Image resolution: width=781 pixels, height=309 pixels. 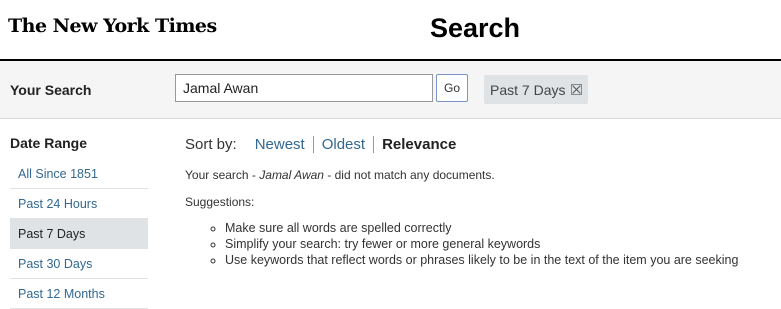 What do you see at coordinates (79, 294) in the screenshot?
I see `date-range-past-12-months: Past 12 Months` at bounding box center [79, 294].